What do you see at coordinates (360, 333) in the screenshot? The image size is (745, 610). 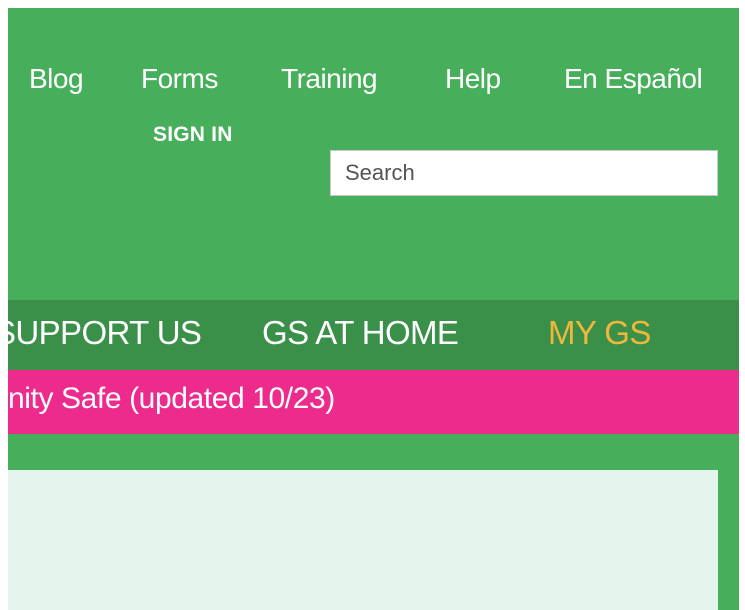 I see `nav-gs-at-home: GS AT HOME` at bounding box center [360, 333].